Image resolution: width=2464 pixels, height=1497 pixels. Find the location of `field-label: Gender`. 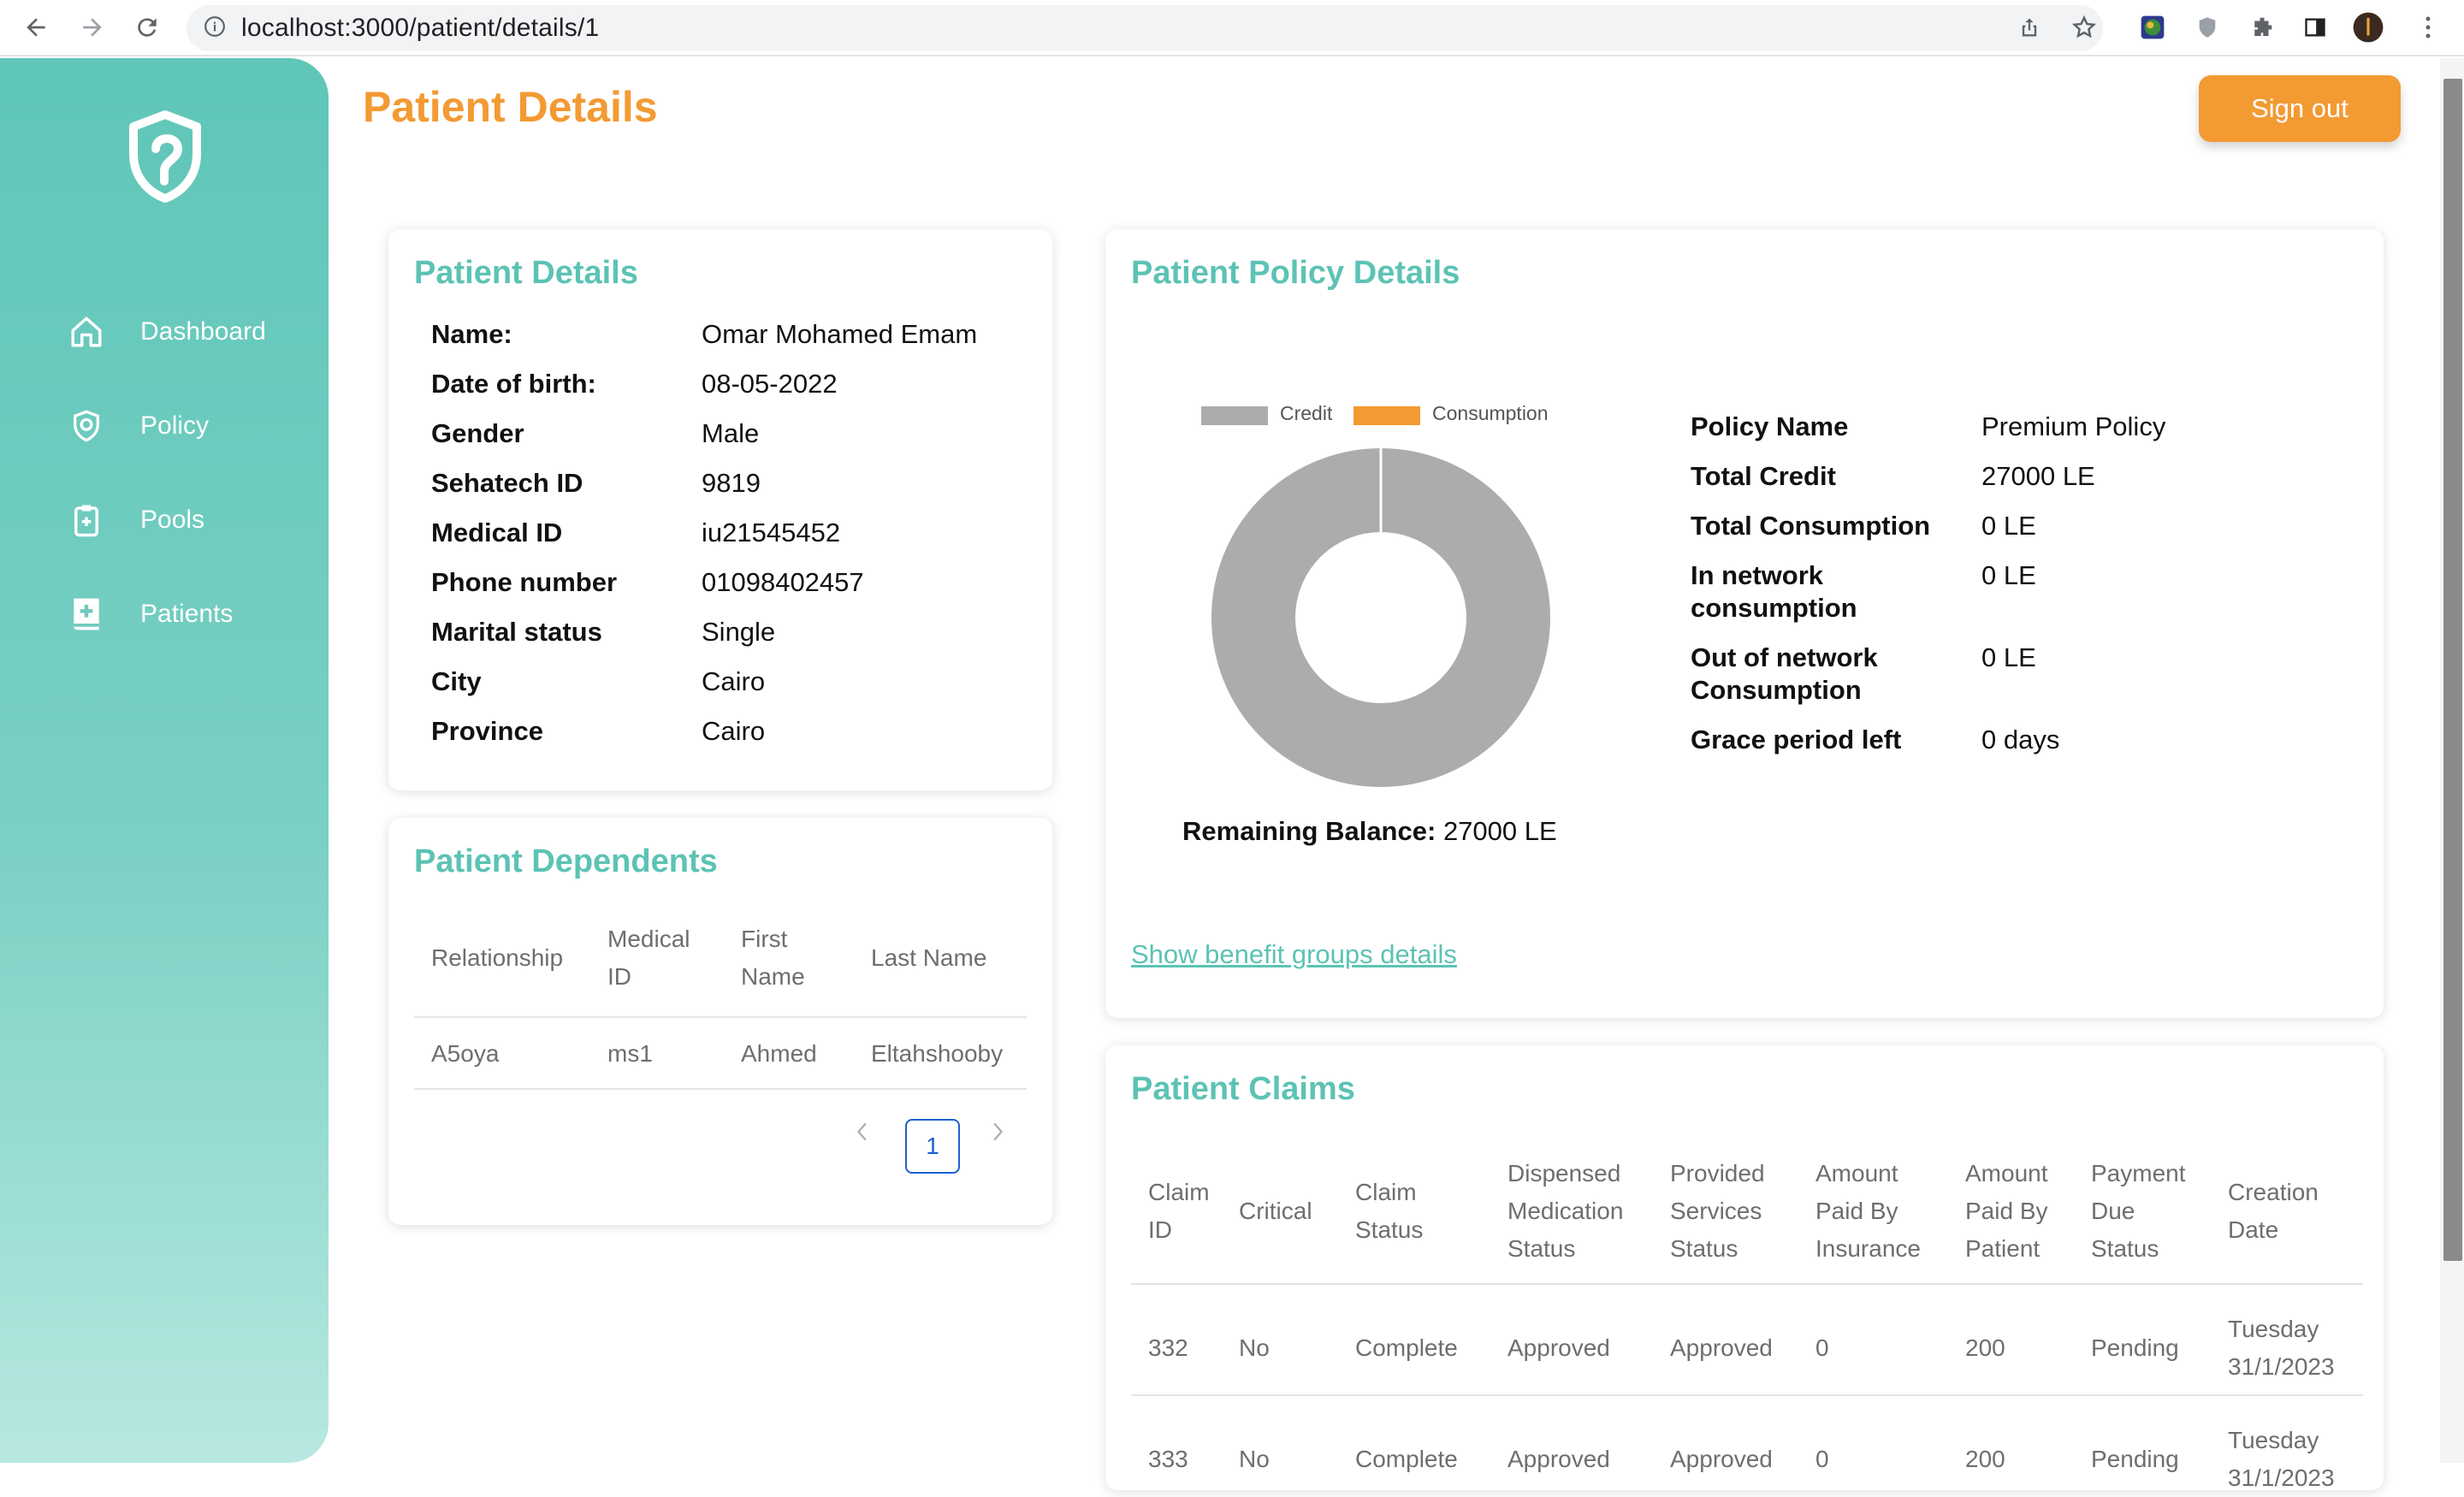

field-label: Gender is located at coordinates (477, 433).